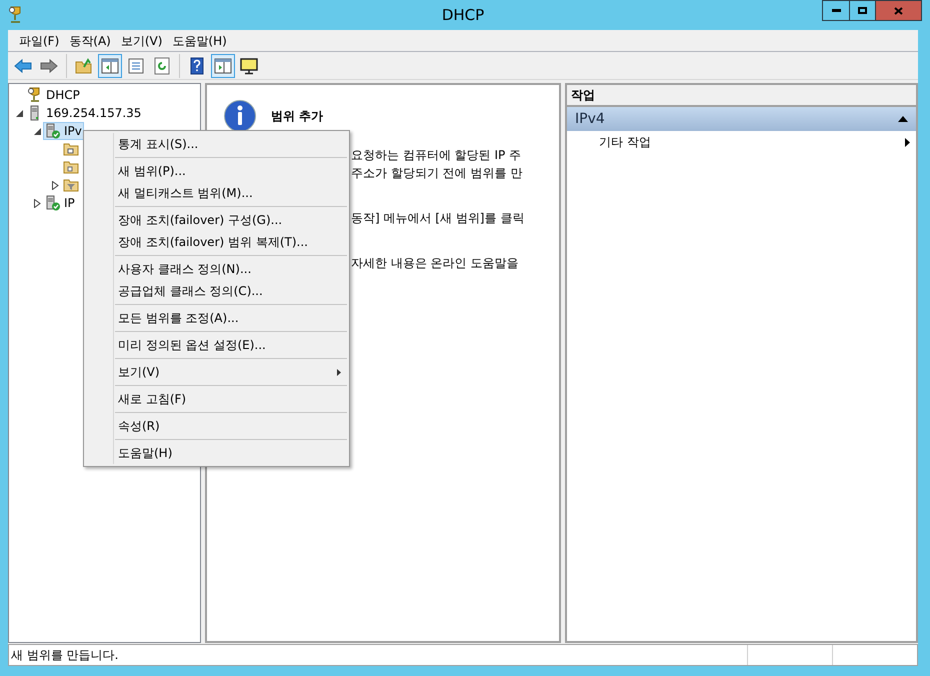 This screenshot has height=676, width=930. What do you see at coordinates (435, 263) in the screenshot?
I see `description-text: 자세한 내용은 온라인 도움말을` at bounding box center [435, 263].